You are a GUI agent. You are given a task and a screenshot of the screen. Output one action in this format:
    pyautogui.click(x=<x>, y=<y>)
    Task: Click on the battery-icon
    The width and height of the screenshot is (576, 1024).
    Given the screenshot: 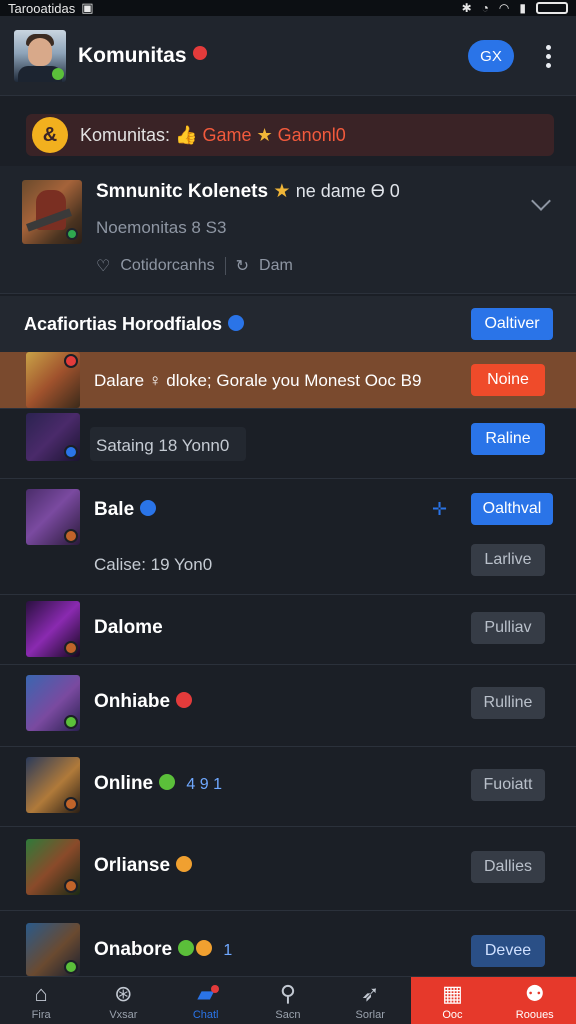 What is the action you would take?
    pyautogui.click(x=552, y=8)
    